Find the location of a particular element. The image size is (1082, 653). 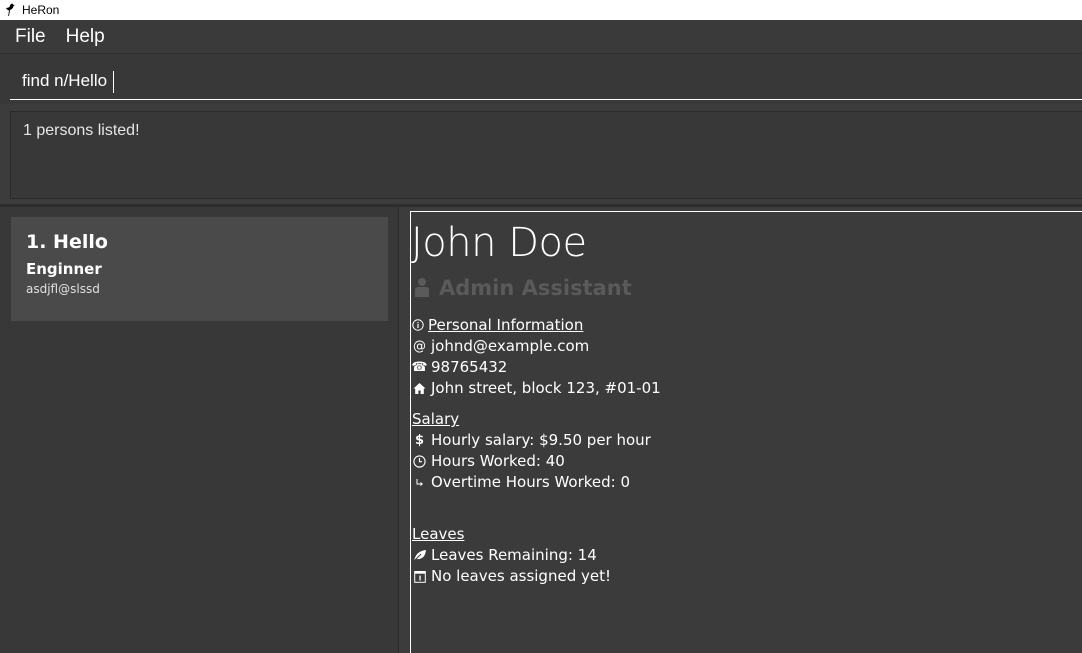

person-card: 1. Hello Enginner asdjfl@slssd is located at coordinates (199, 269).